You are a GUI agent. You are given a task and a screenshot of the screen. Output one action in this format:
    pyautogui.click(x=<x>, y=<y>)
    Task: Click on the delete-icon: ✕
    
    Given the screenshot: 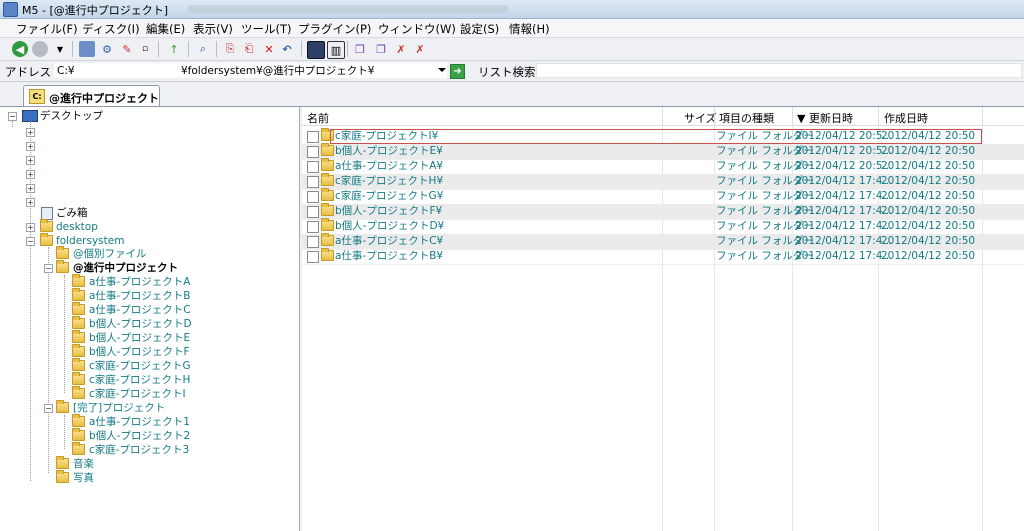 What is the action you would take?
    pyautogui.click(x=269, y=49)
    